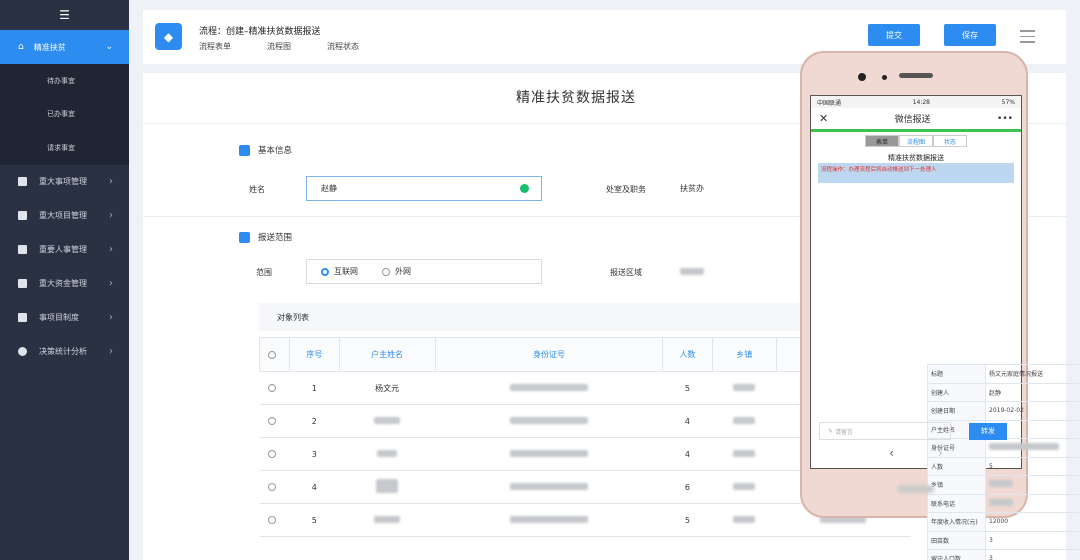 This screenshot has width=1080, height=560. What do you see at coordinates (314, 487) in the screenshot?
I see `cell-no: 4` at bounding box center [314, 487].